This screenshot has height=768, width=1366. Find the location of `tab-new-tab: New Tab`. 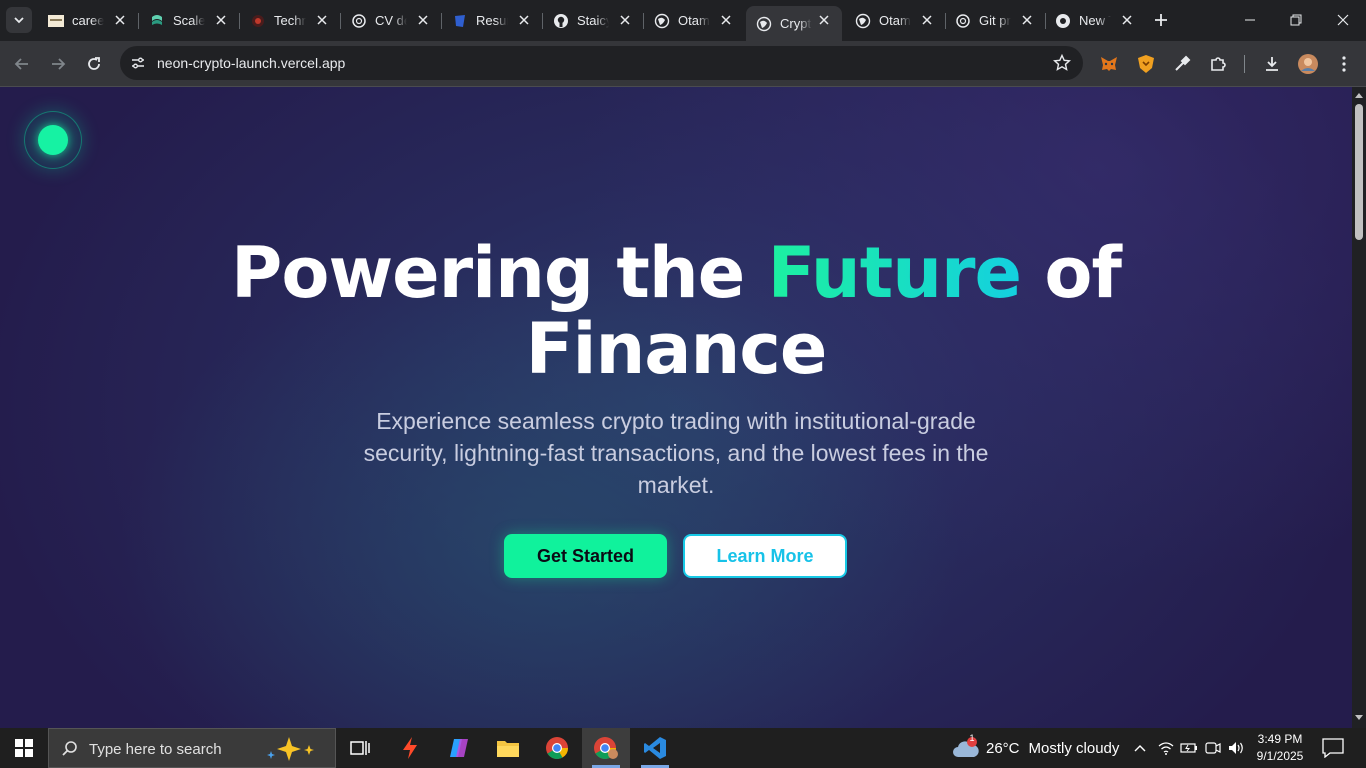

tab-new-tab: New Tab is located at coordinates (1095, 20).